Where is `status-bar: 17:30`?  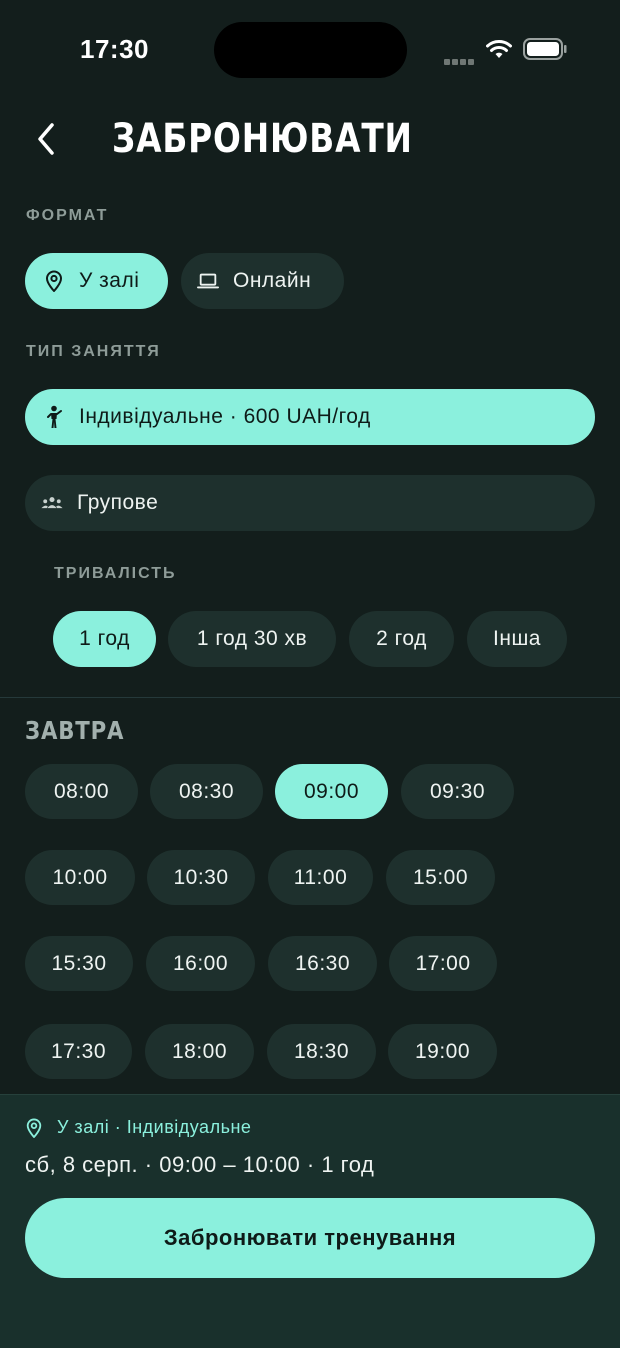 status-bar: 17:30 is located at coordinates (310, 50).